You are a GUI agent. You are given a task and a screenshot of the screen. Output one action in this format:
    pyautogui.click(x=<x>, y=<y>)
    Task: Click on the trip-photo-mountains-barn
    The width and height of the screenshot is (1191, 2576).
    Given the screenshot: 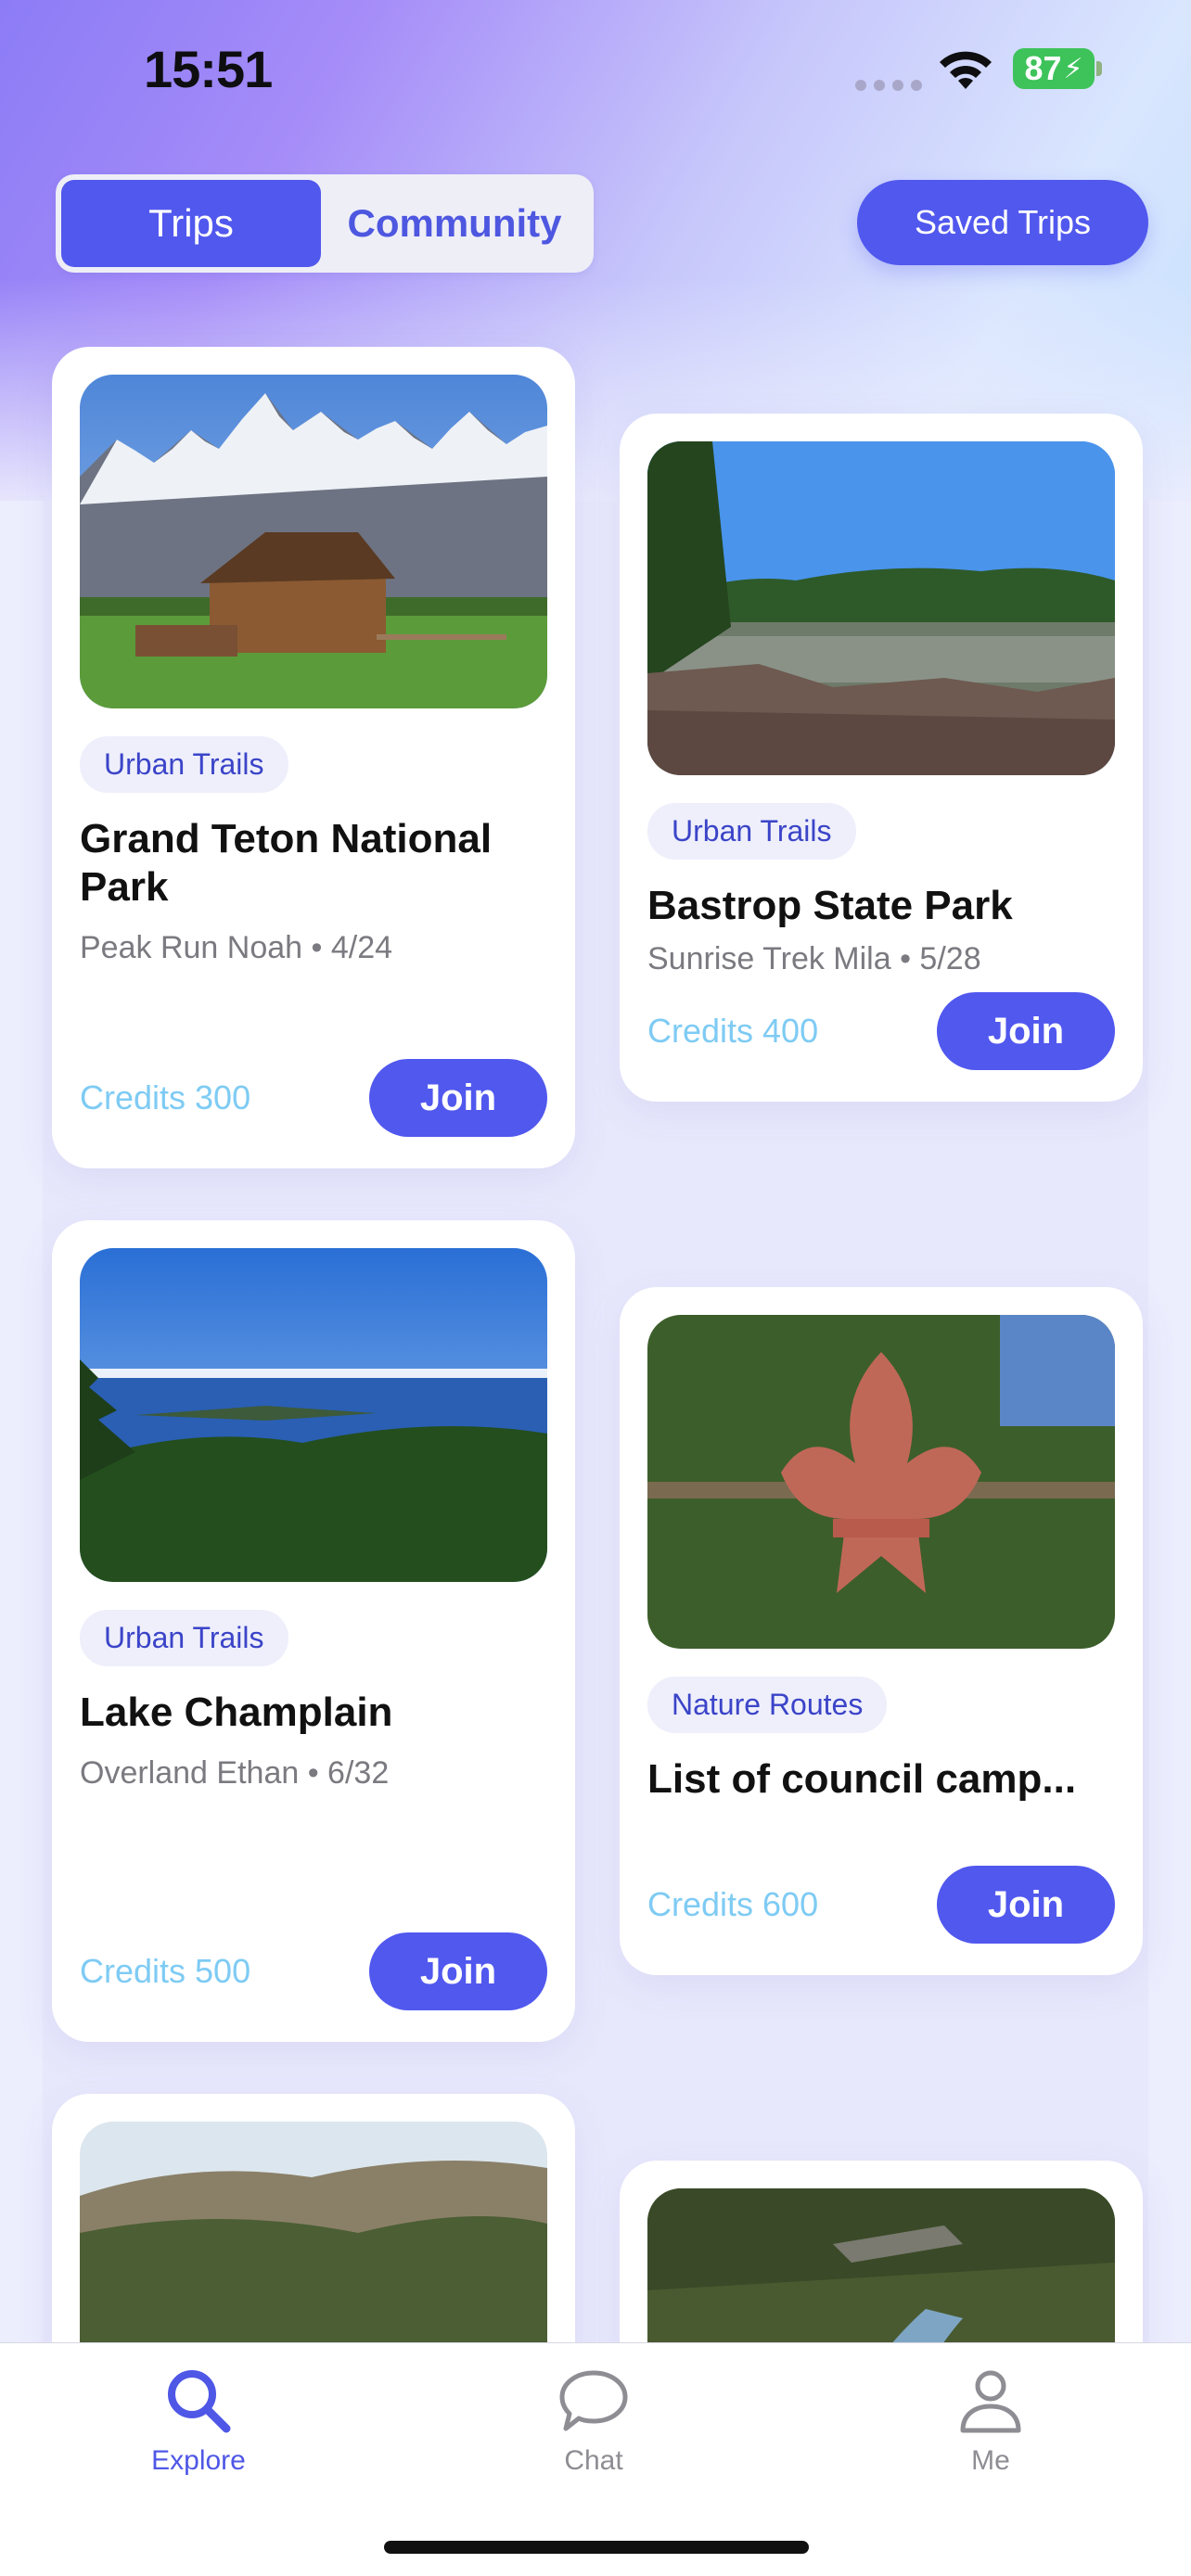 What is the action you would take?
    pyautogui.click(x=313, y=541)
    